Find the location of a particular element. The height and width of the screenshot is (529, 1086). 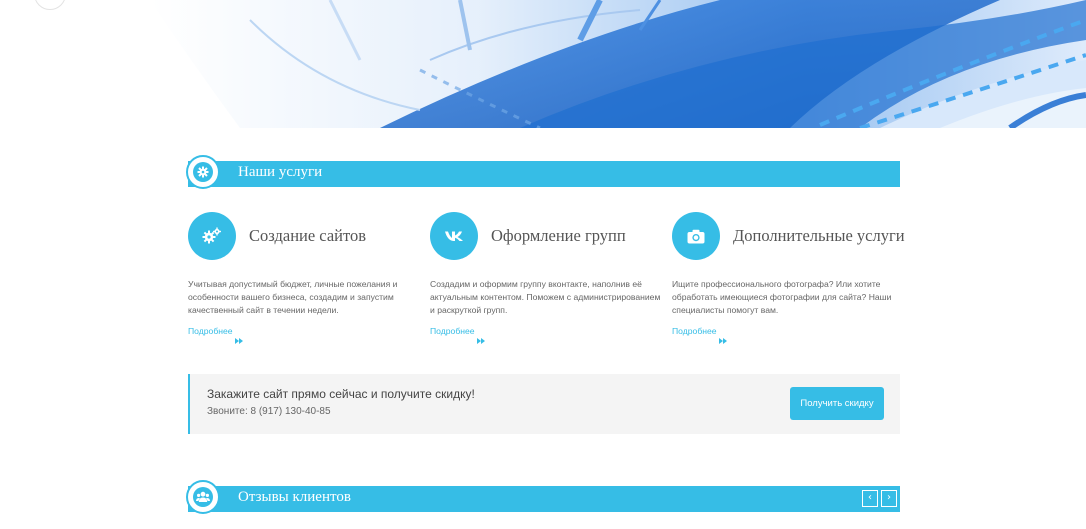

gear-icon is located at coordinates (203, 172).